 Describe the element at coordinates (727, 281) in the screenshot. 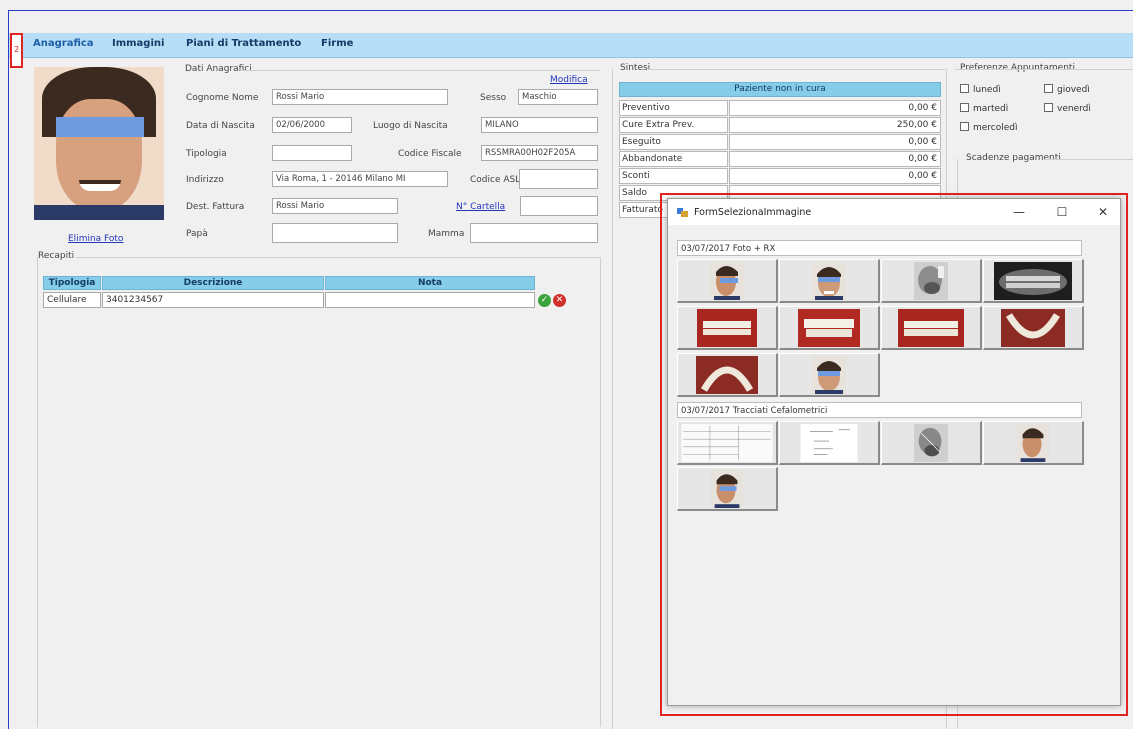

I see `thumbnail-profile-photo` at that location.